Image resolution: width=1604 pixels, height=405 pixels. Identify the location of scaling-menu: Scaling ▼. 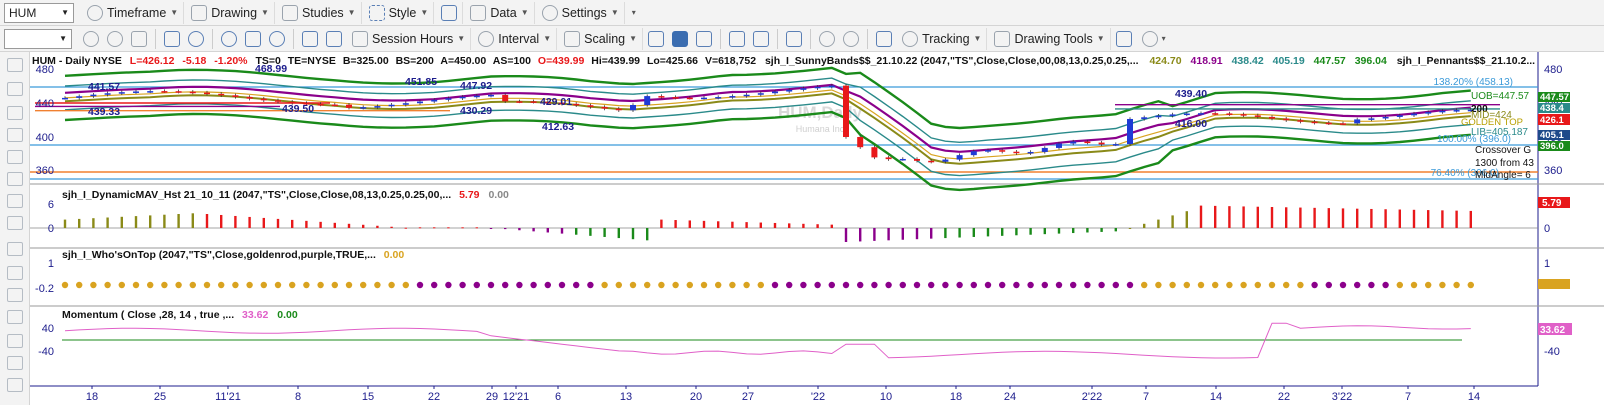
(601, 38).